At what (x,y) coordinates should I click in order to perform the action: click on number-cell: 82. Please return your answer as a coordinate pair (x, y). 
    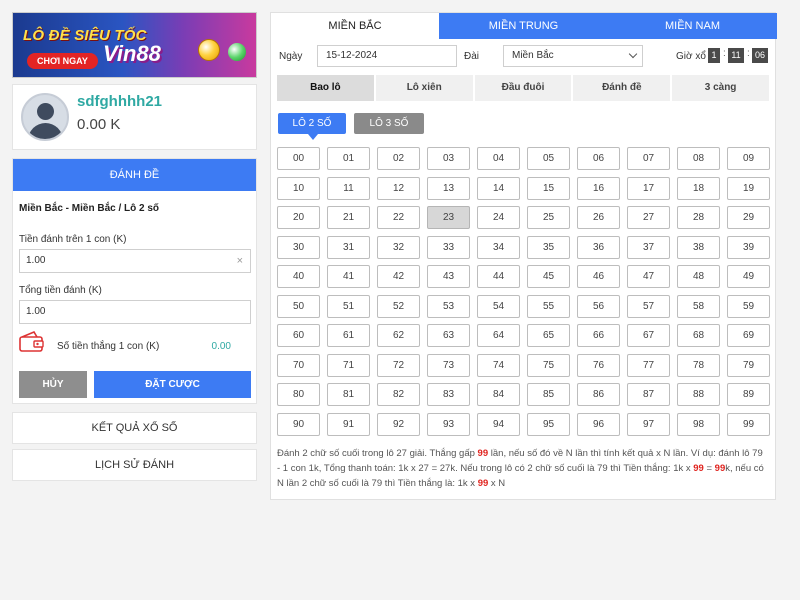
    Looking at the image, I should click on (398, 395).